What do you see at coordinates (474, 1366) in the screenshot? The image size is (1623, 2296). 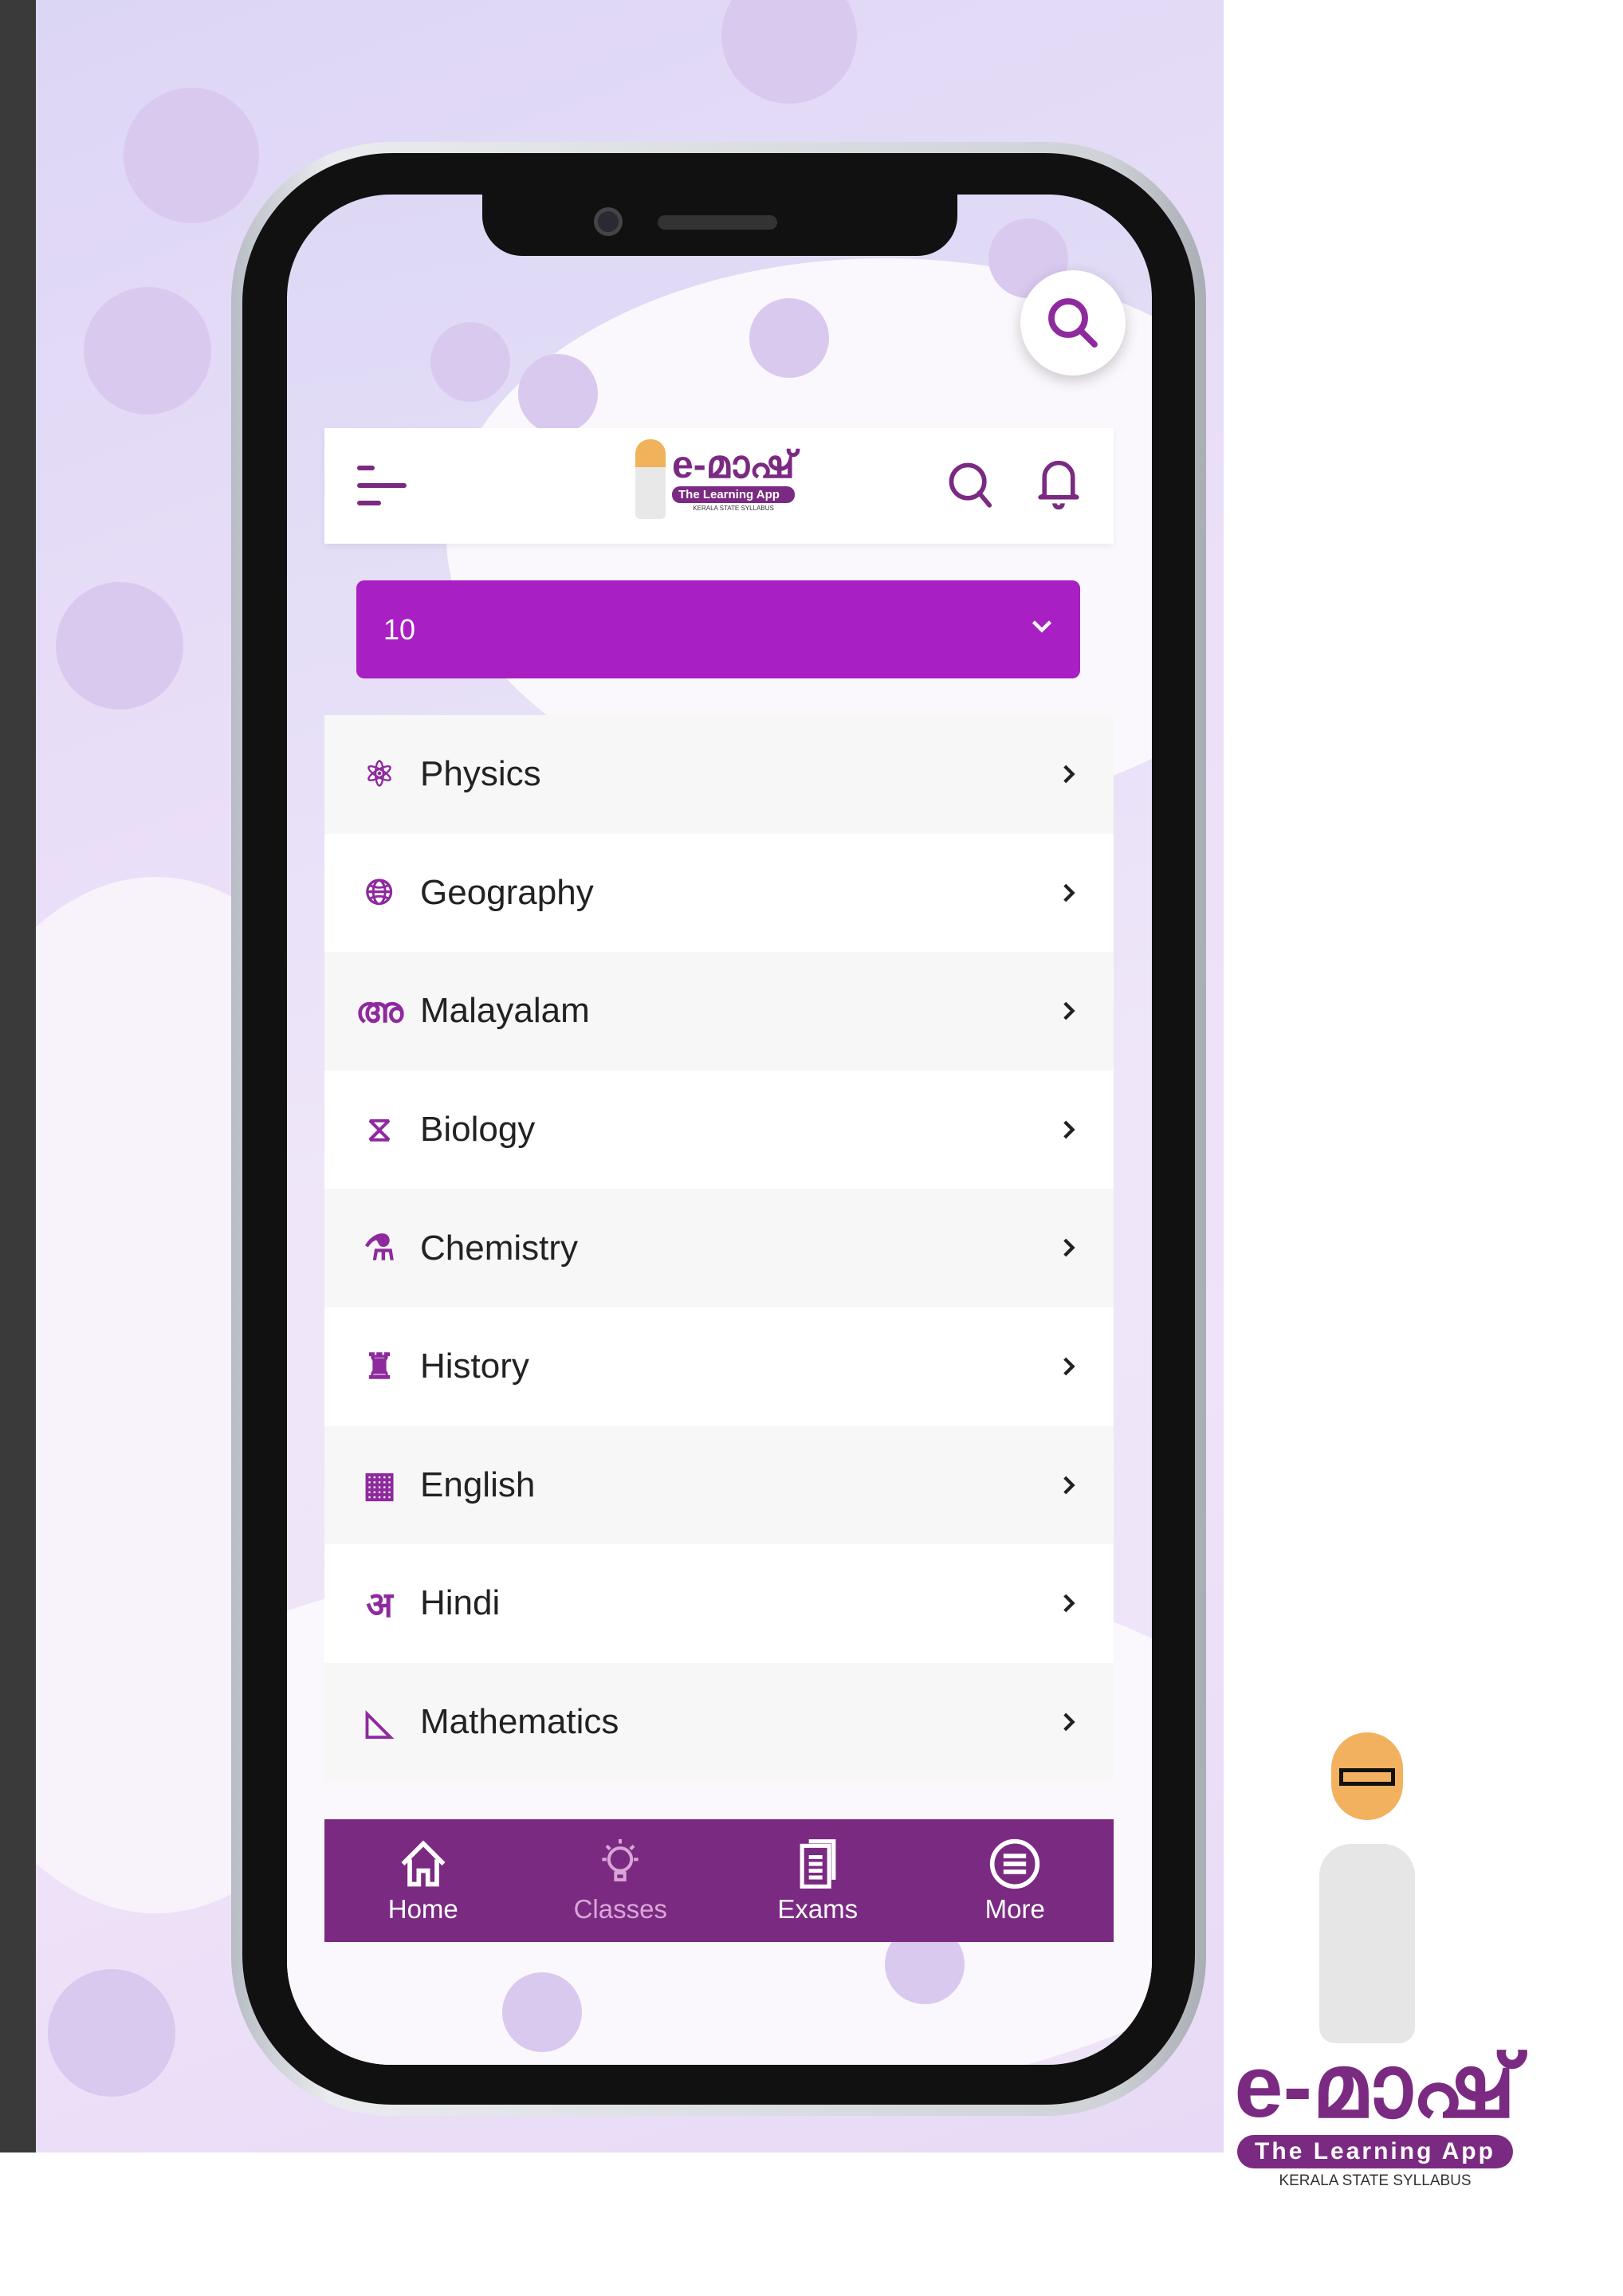 I see `subject-label: History` at bounding box center [474, 1366].